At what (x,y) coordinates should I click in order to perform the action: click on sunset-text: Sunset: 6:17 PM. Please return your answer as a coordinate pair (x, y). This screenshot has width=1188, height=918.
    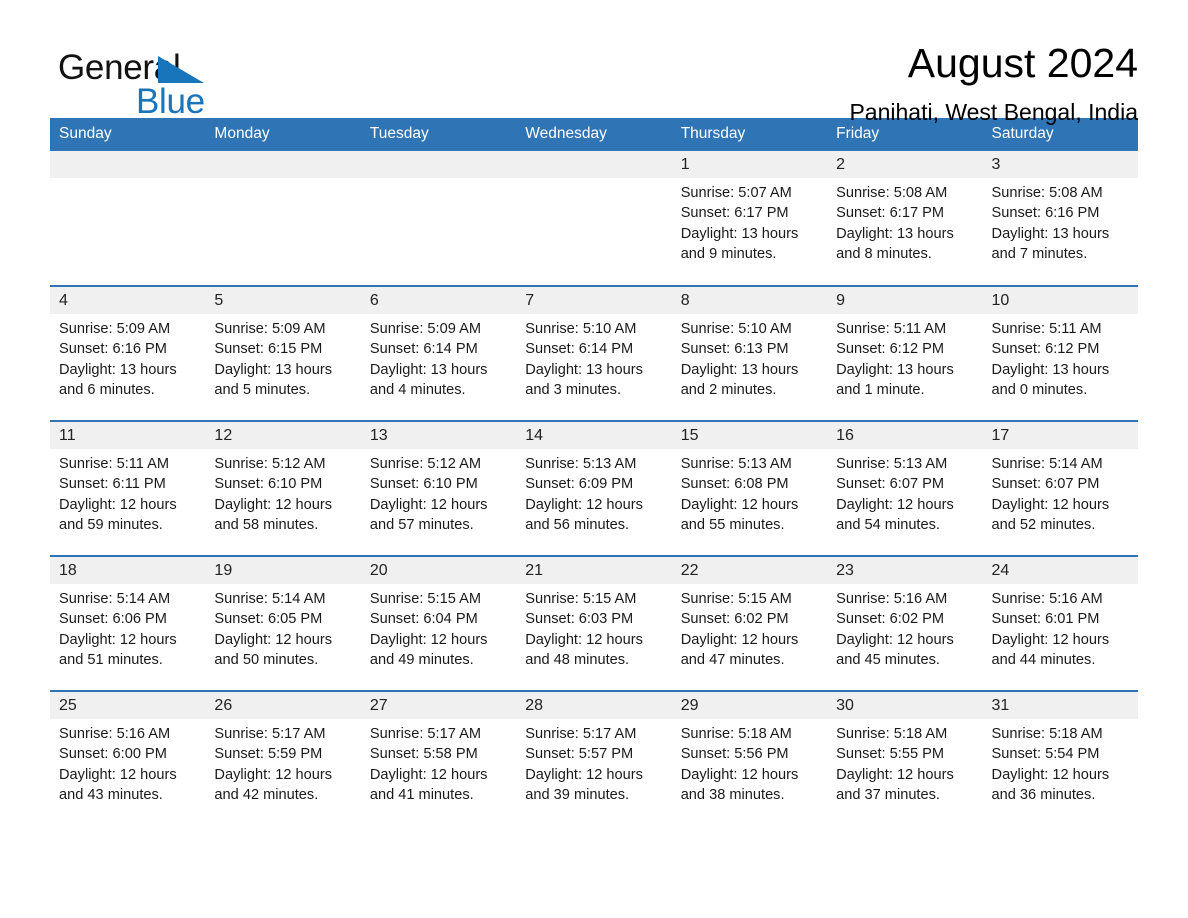
    Looking at the image, I should click on (890, 213).